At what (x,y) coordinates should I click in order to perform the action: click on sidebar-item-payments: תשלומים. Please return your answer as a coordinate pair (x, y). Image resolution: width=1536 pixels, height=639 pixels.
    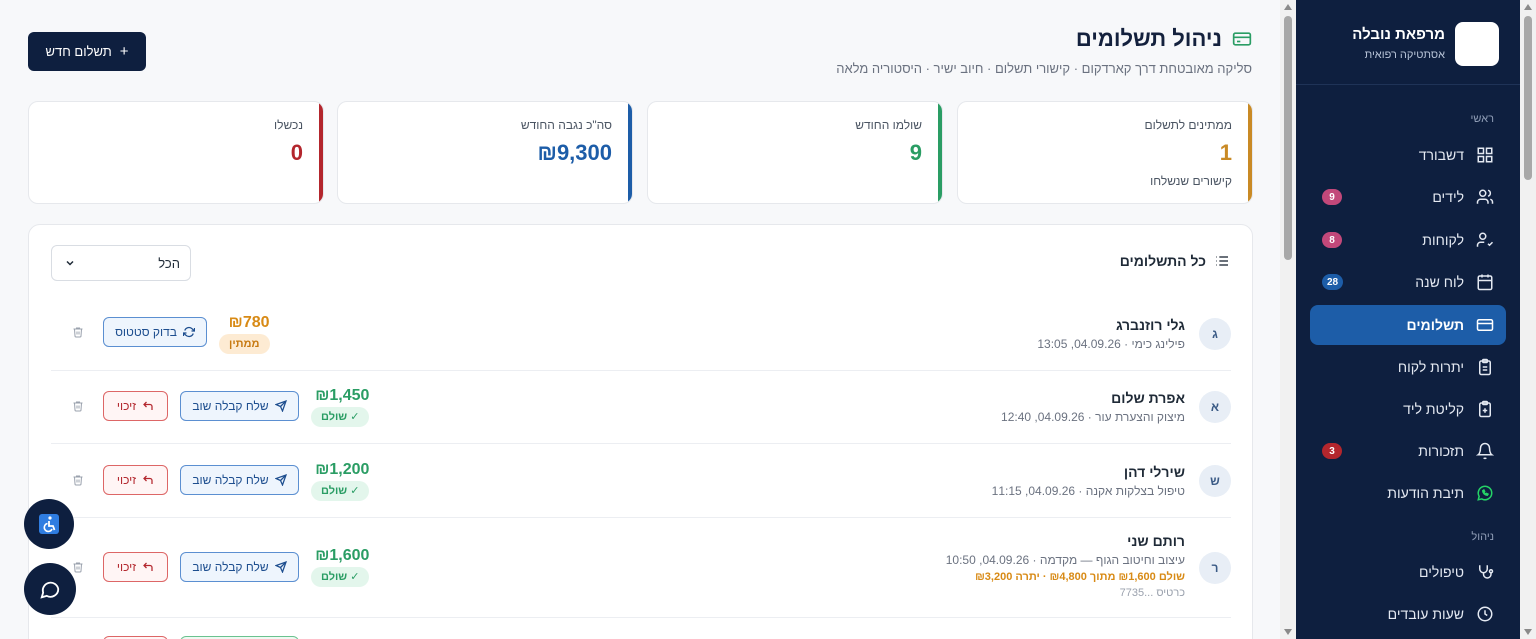
    Looking at the image, I should click on (1408, 325).